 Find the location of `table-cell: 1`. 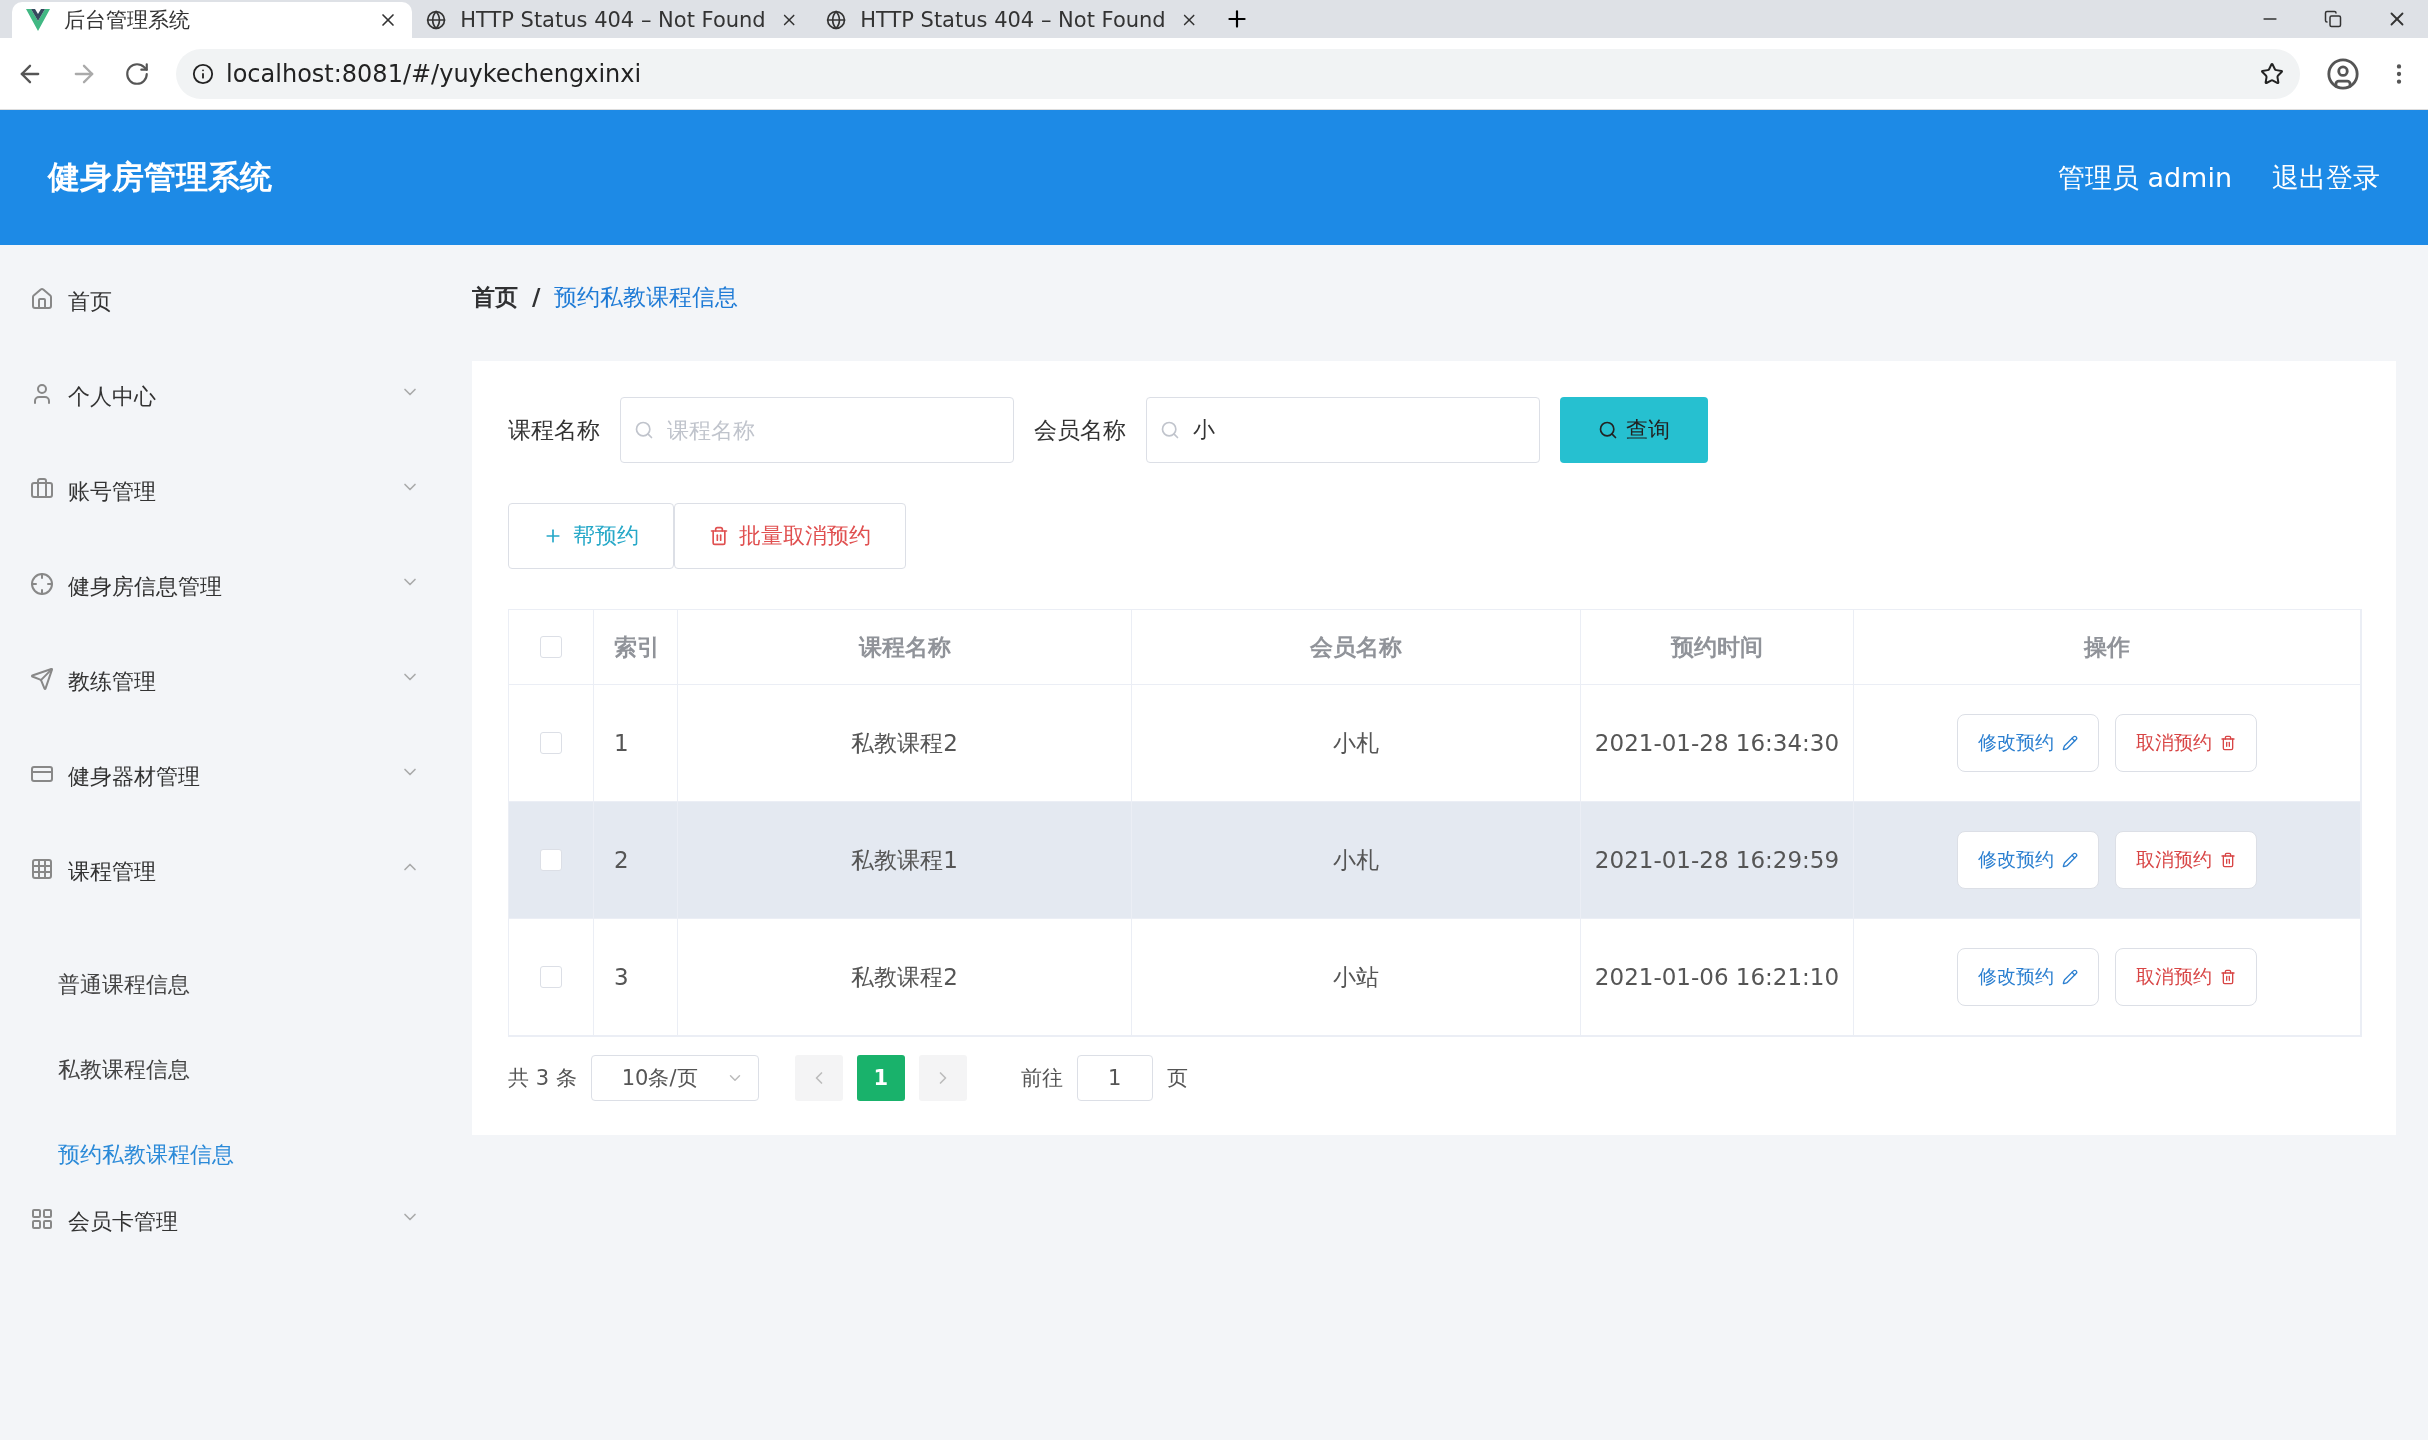

table-cell: 1 is located at coordinates (636, 743).